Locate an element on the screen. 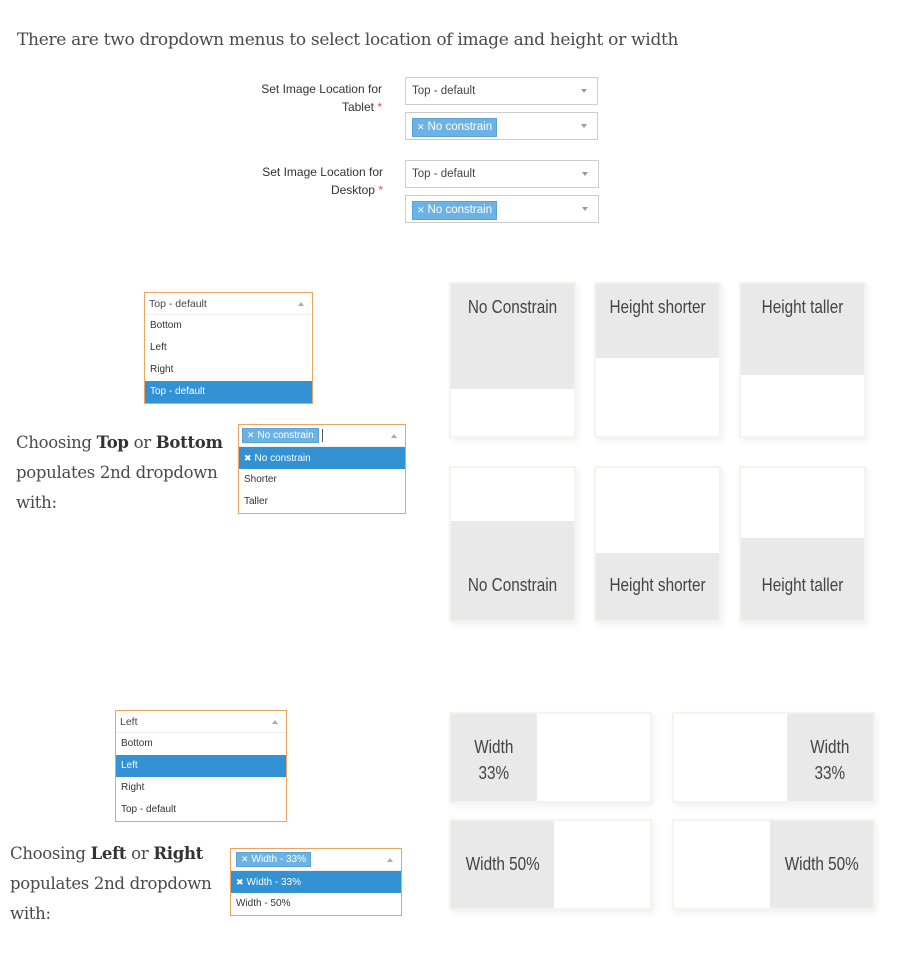  tablet-label: Set Image Location for Tablet * is located at coordinates (321, 98).